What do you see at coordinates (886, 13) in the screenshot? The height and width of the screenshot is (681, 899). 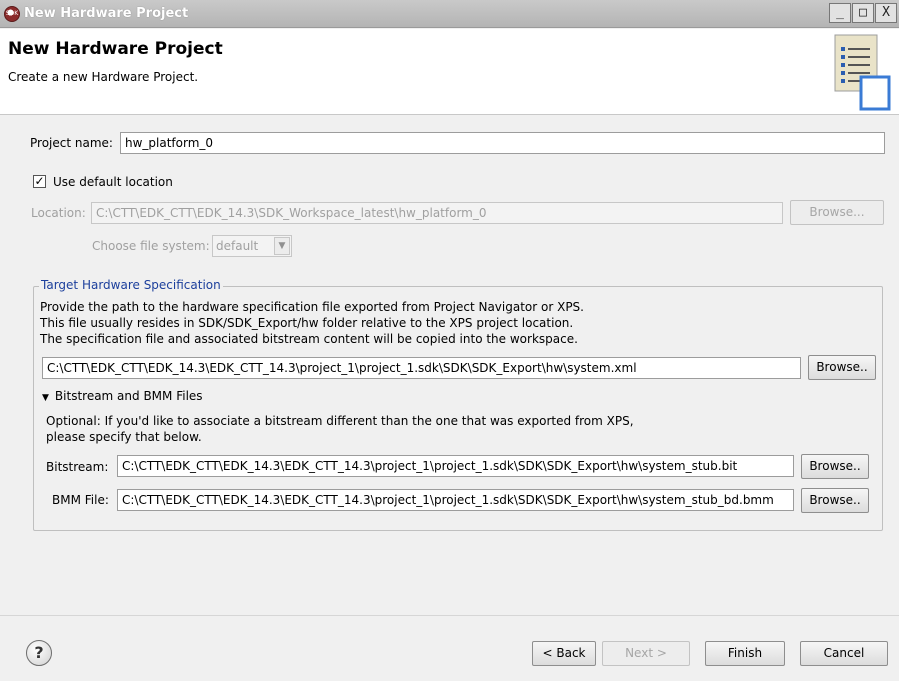 I see `close-button: X` at bounding box center [886, 13].